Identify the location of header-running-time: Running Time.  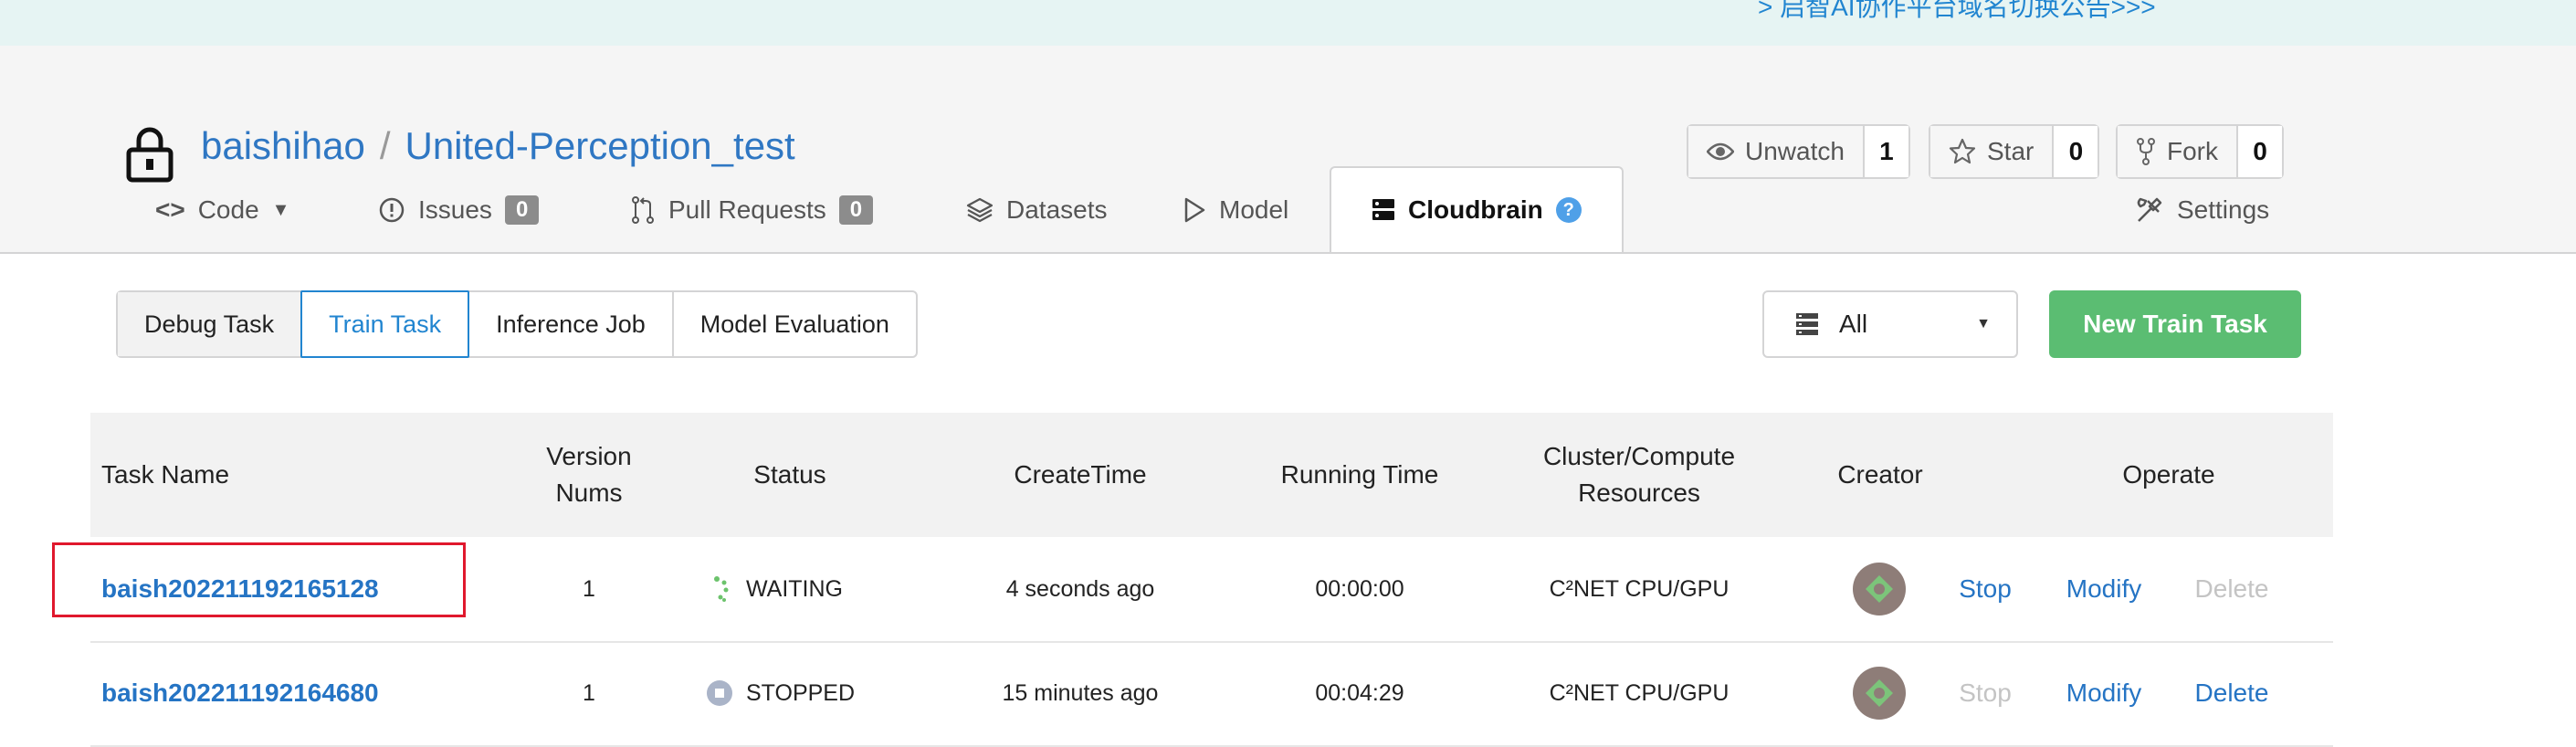
(1359, 474).